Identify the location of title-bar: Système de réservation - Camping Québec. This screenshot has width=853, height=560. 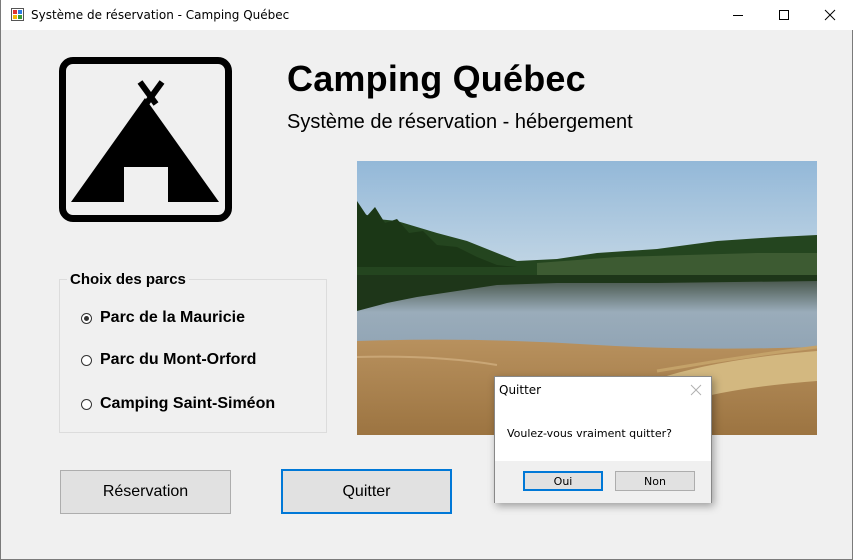
(427, 15).